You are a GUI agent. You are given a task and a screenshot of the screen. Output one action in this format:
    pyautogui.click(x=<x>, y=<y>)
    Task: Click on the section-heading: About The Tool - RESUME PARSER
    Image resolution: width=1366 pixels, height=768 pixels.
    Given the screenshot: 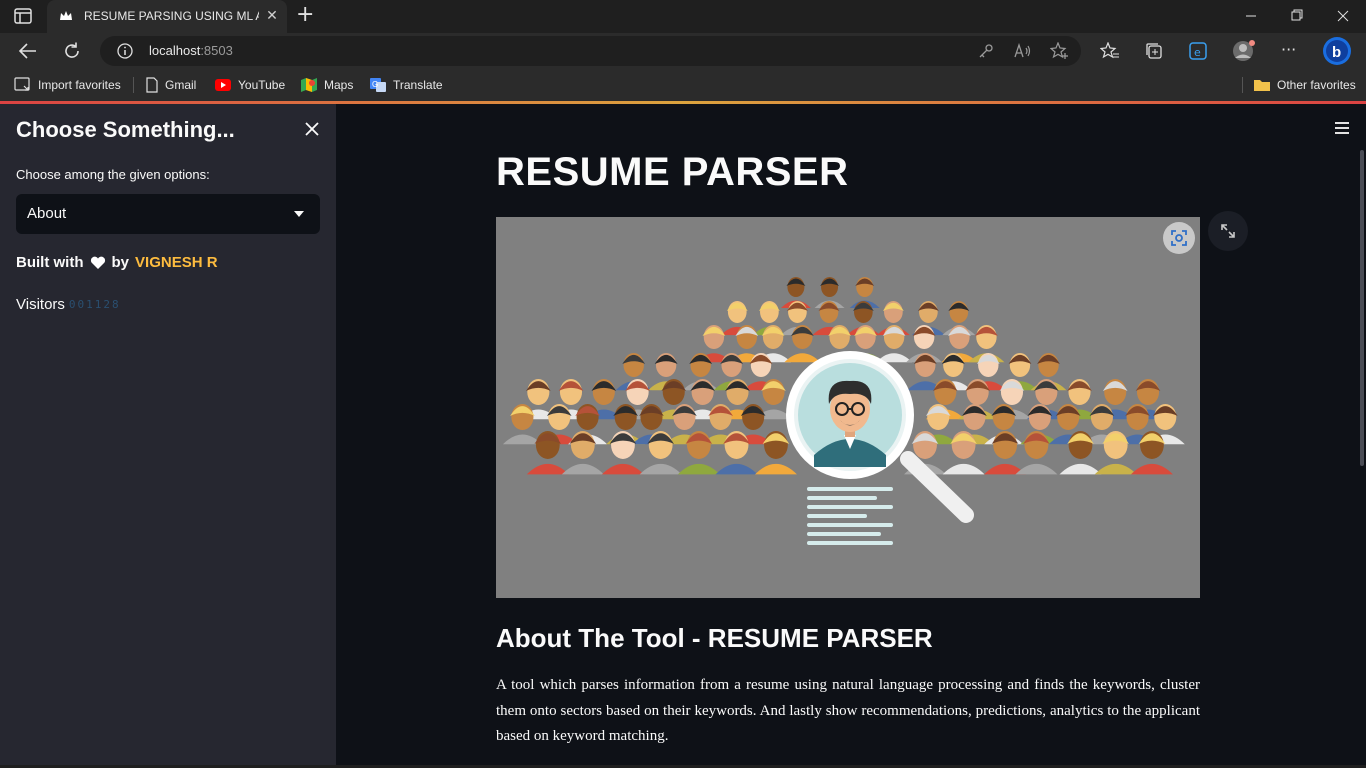 What is the action you would take?
    pyautogui.click(x=714, y=638)
    